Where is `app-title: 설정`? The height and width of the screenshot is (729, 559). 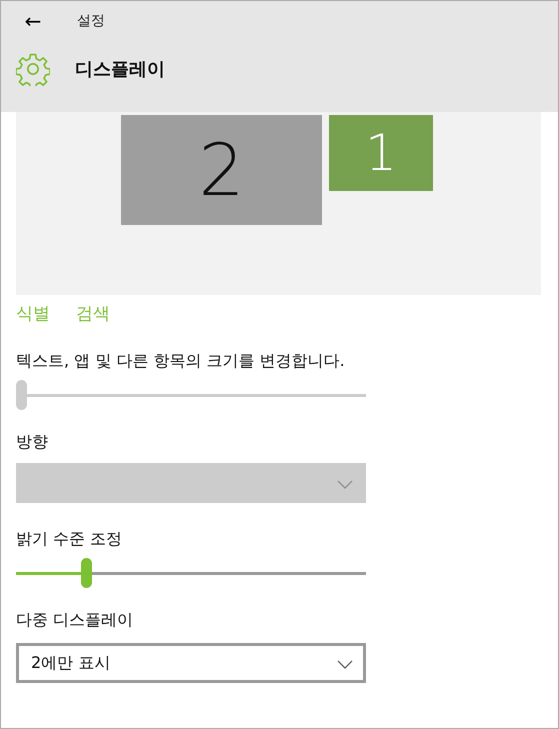 app-title: 설정 is located at coordinates (91, 21).